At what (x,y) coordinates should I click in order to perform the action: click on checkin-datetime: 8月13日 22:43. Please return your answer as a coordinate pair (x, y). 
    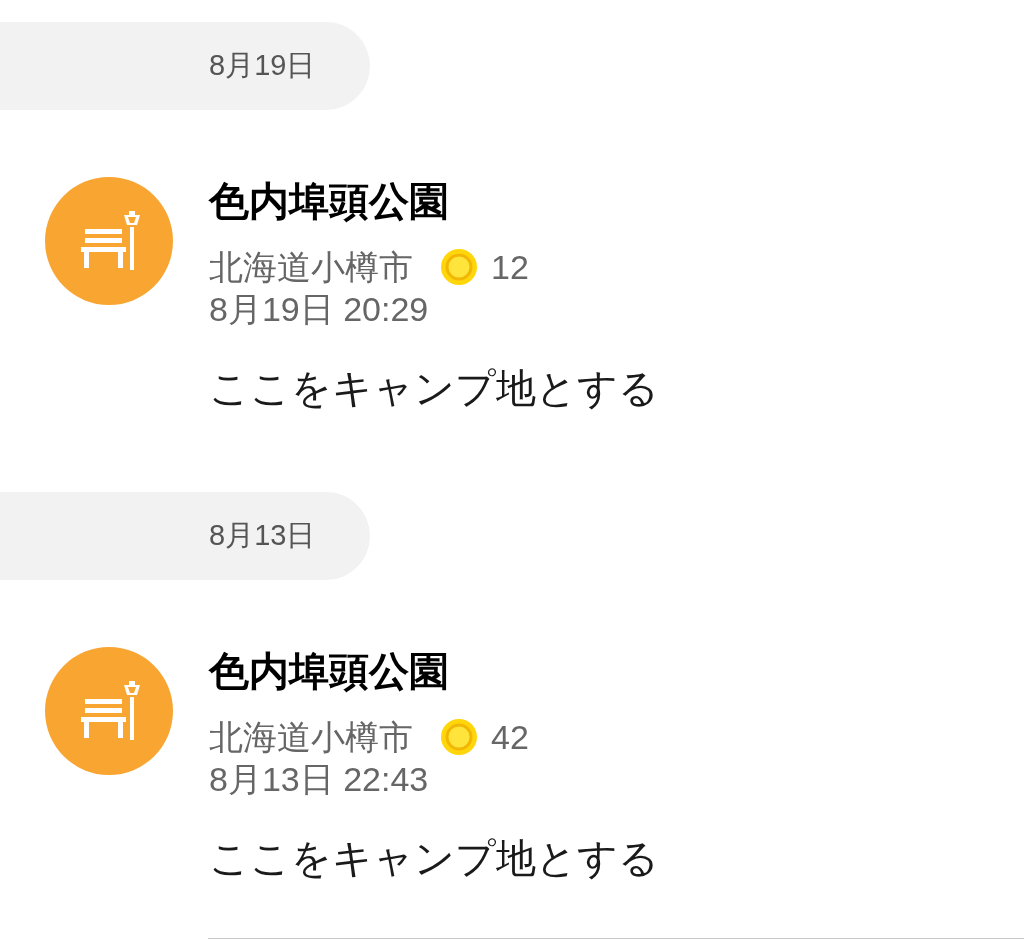
    Looking at the image, I should click on (319, 779).